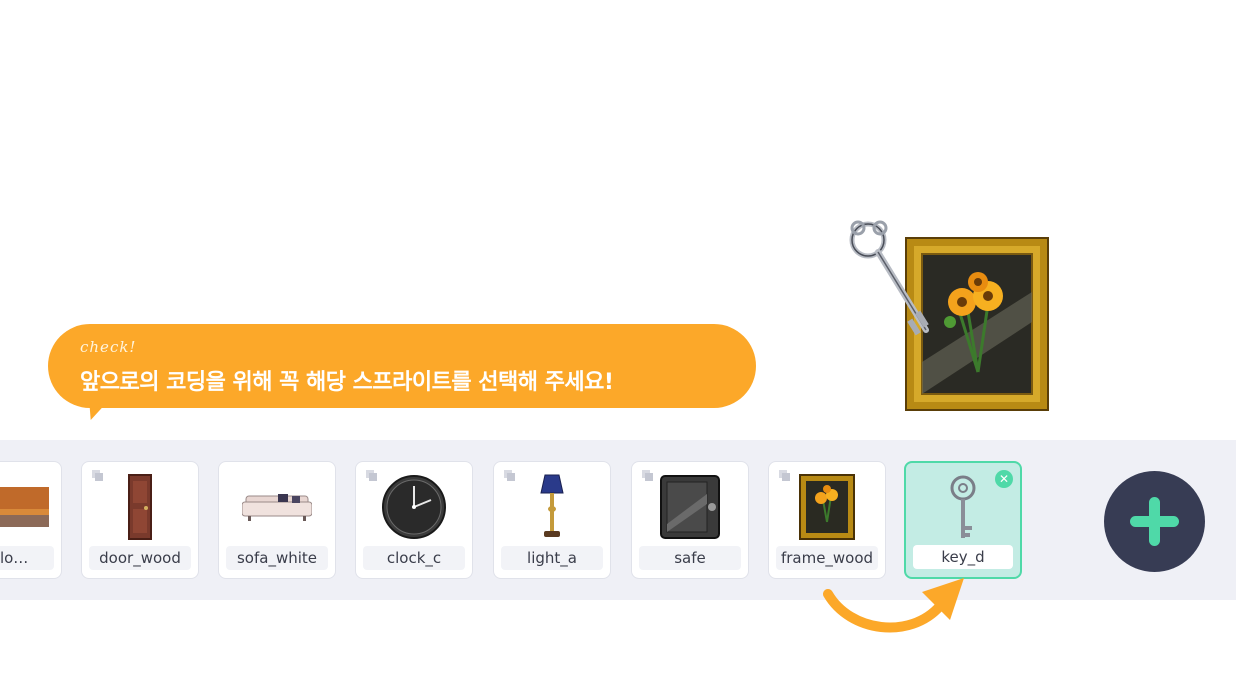 This screenshot has width=1236, height=695. Describe the element at coordinates (277, 558) in the screenshot. I see `sprite-name: sofa_white` at that location.